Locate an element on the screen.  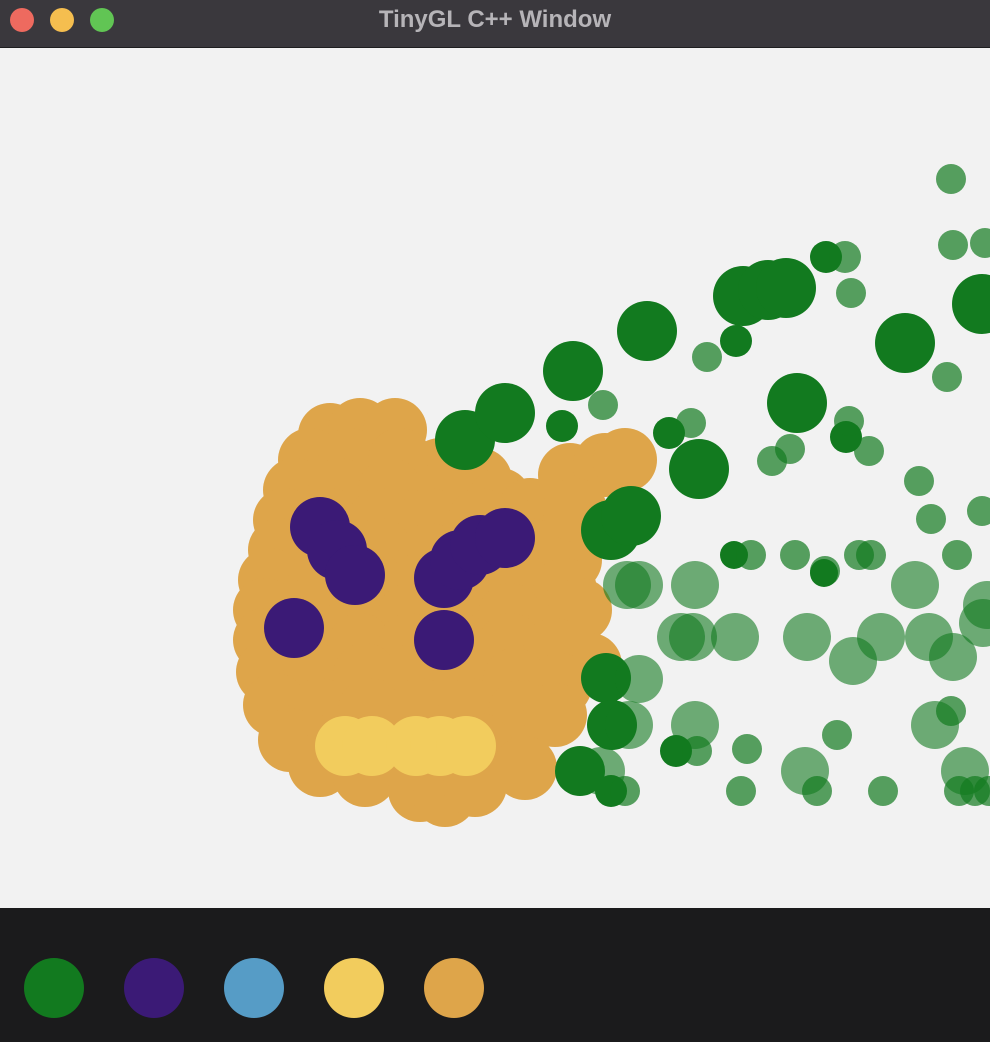
color-swatch-yellow is located at coordinates (354, 988).